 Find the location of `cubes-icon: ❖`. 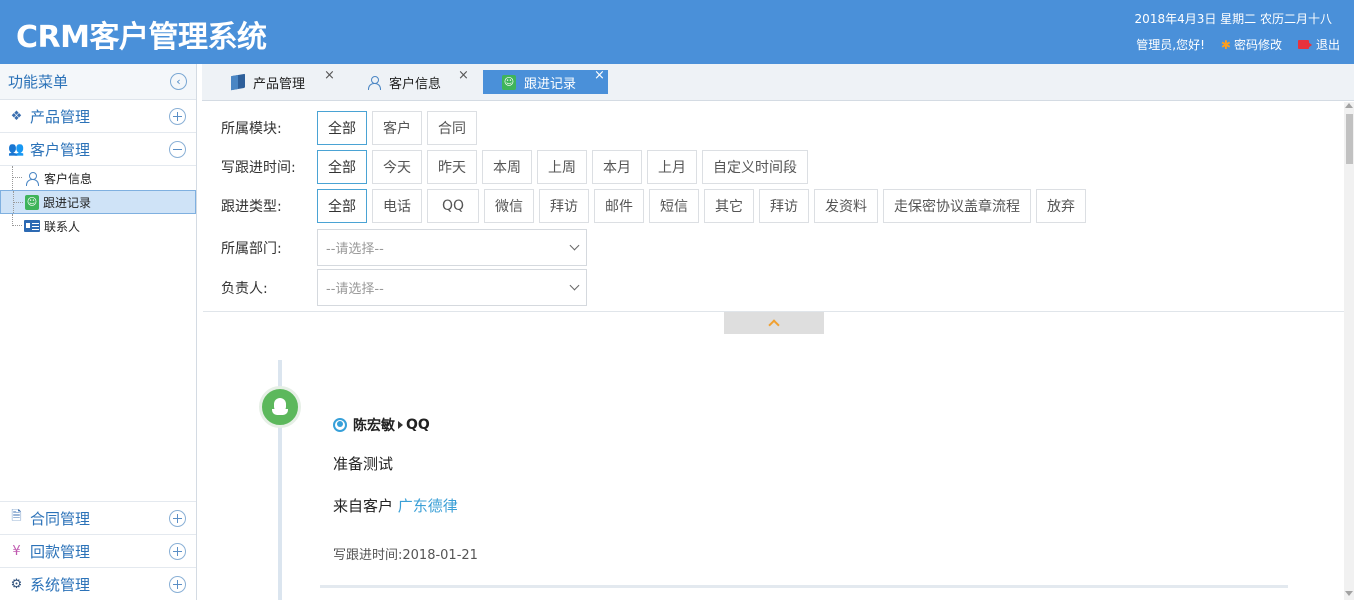

cubes-icon: ❖ is located at coordinates (16, 116).